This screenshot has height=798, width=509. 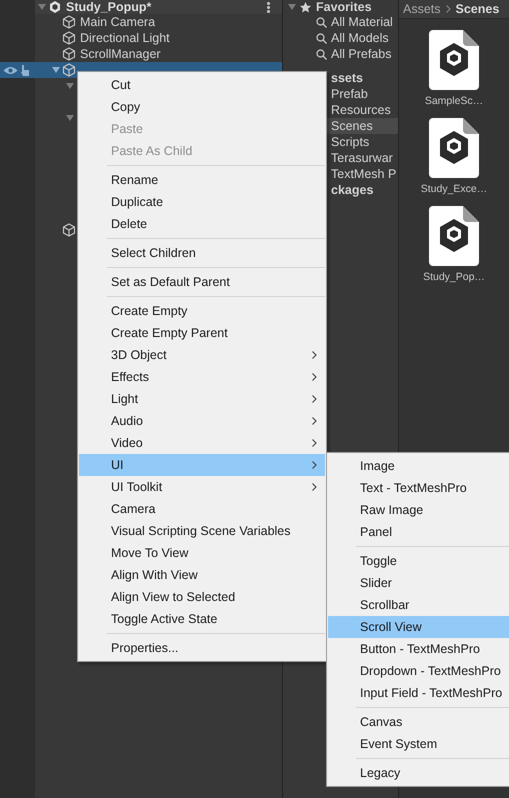 I want to click on star-icon, so click(x=305, y=7).